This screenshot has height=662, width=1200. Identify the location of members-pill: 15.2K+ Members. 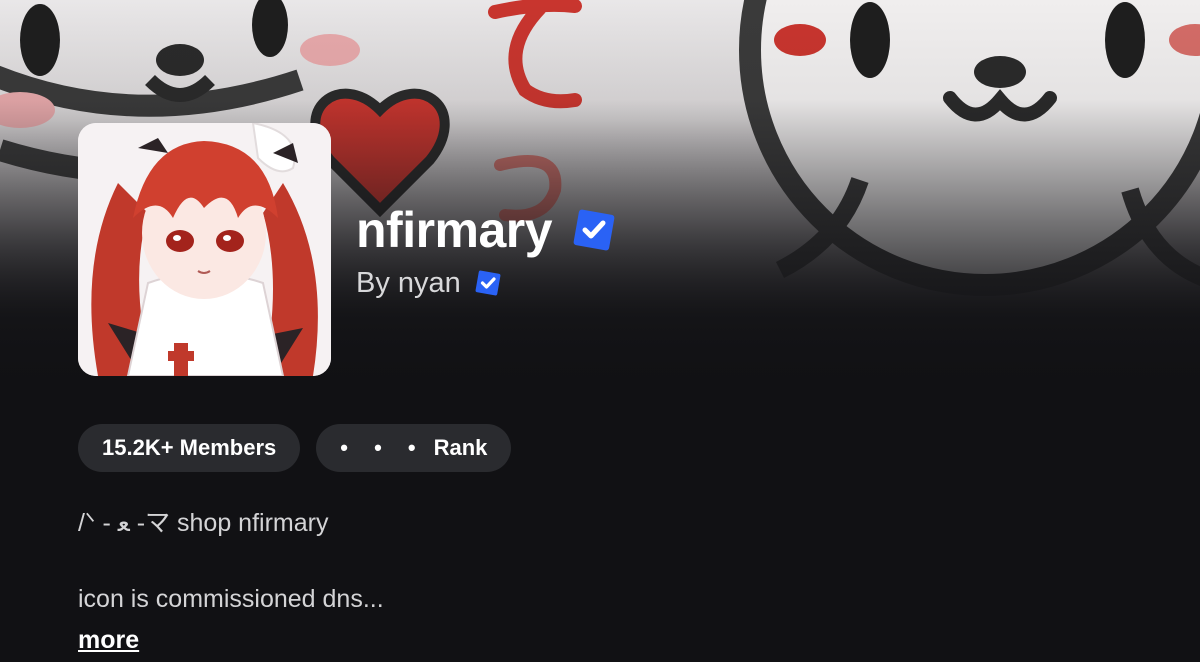
(189, 448).